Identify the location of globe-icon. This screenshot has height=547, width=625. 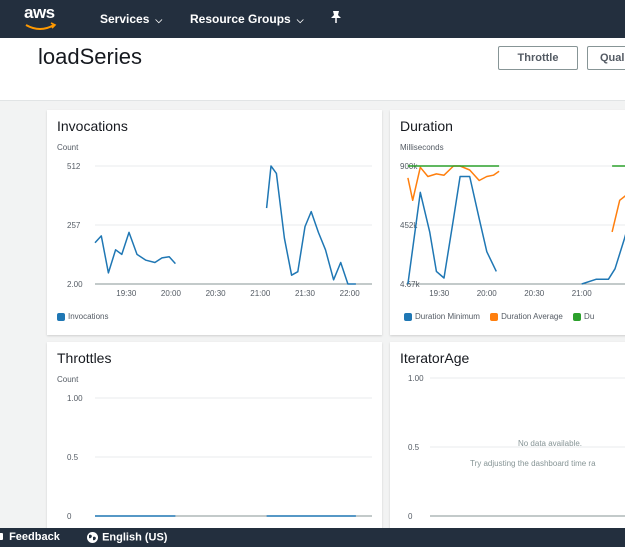
(92, 537).